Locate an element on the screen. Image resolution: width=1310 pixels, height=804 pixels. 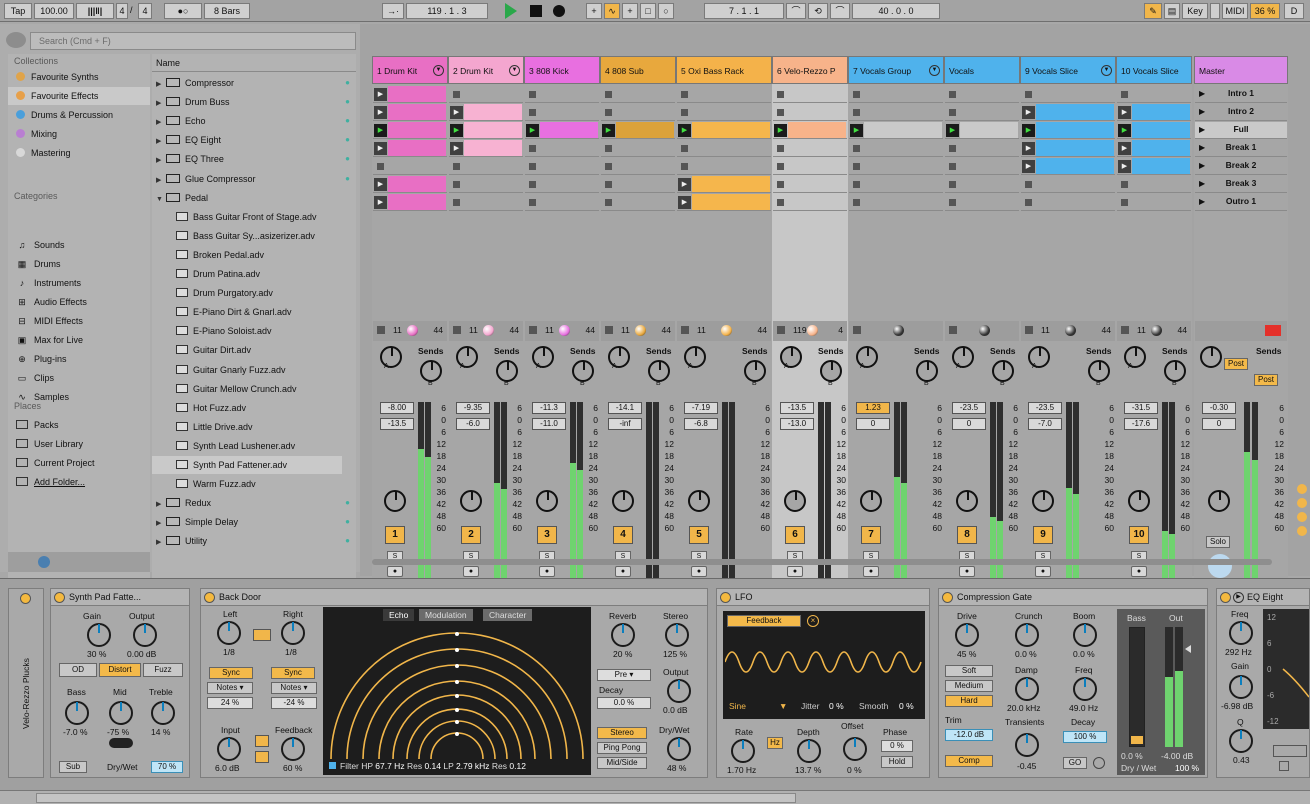
right-offset-field: -24 % is located at coordinates (294, 703).